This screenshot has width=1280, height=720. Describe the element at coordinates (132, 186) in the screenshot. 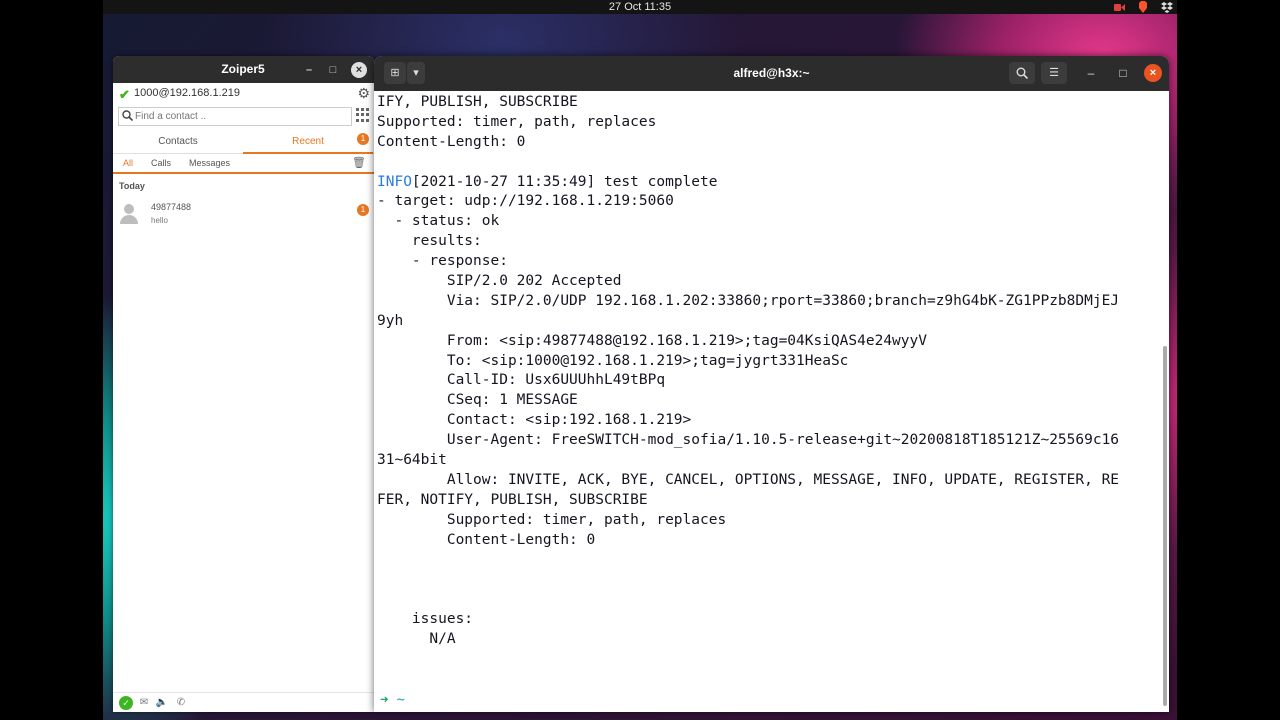

I see `section-today: Today` at that location.